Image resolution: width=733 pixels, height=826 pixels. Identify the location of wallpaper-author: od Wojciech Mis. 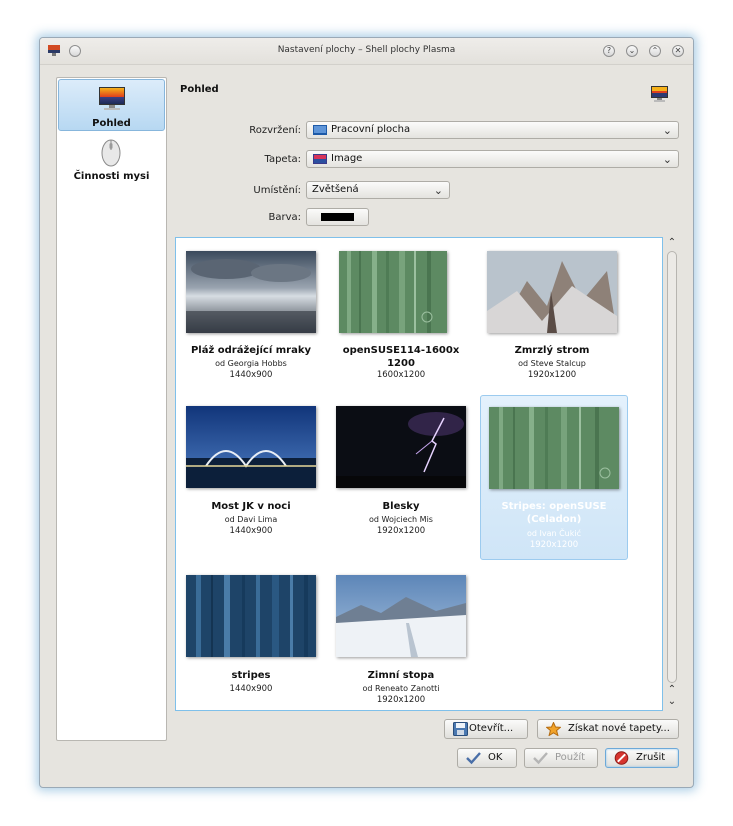
(401, 519).